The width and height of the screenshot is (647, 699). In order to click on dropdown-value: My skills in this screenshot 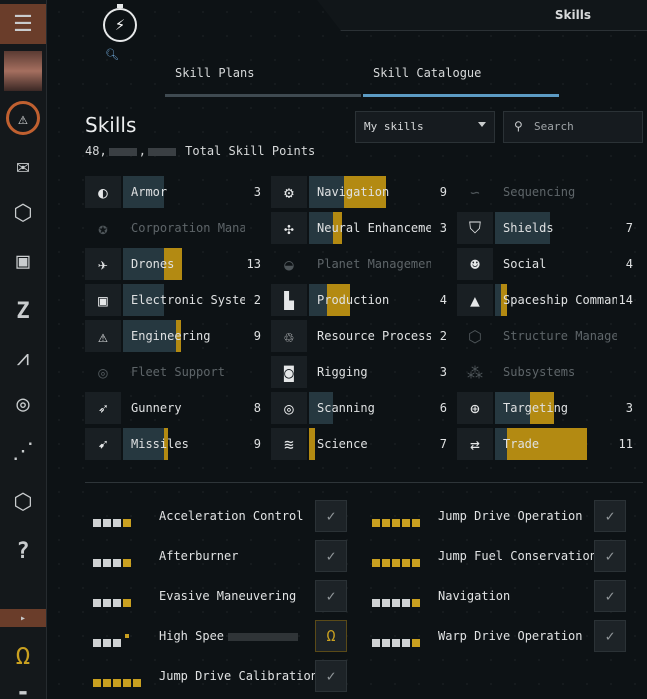, I will do `click(394, 126)`.